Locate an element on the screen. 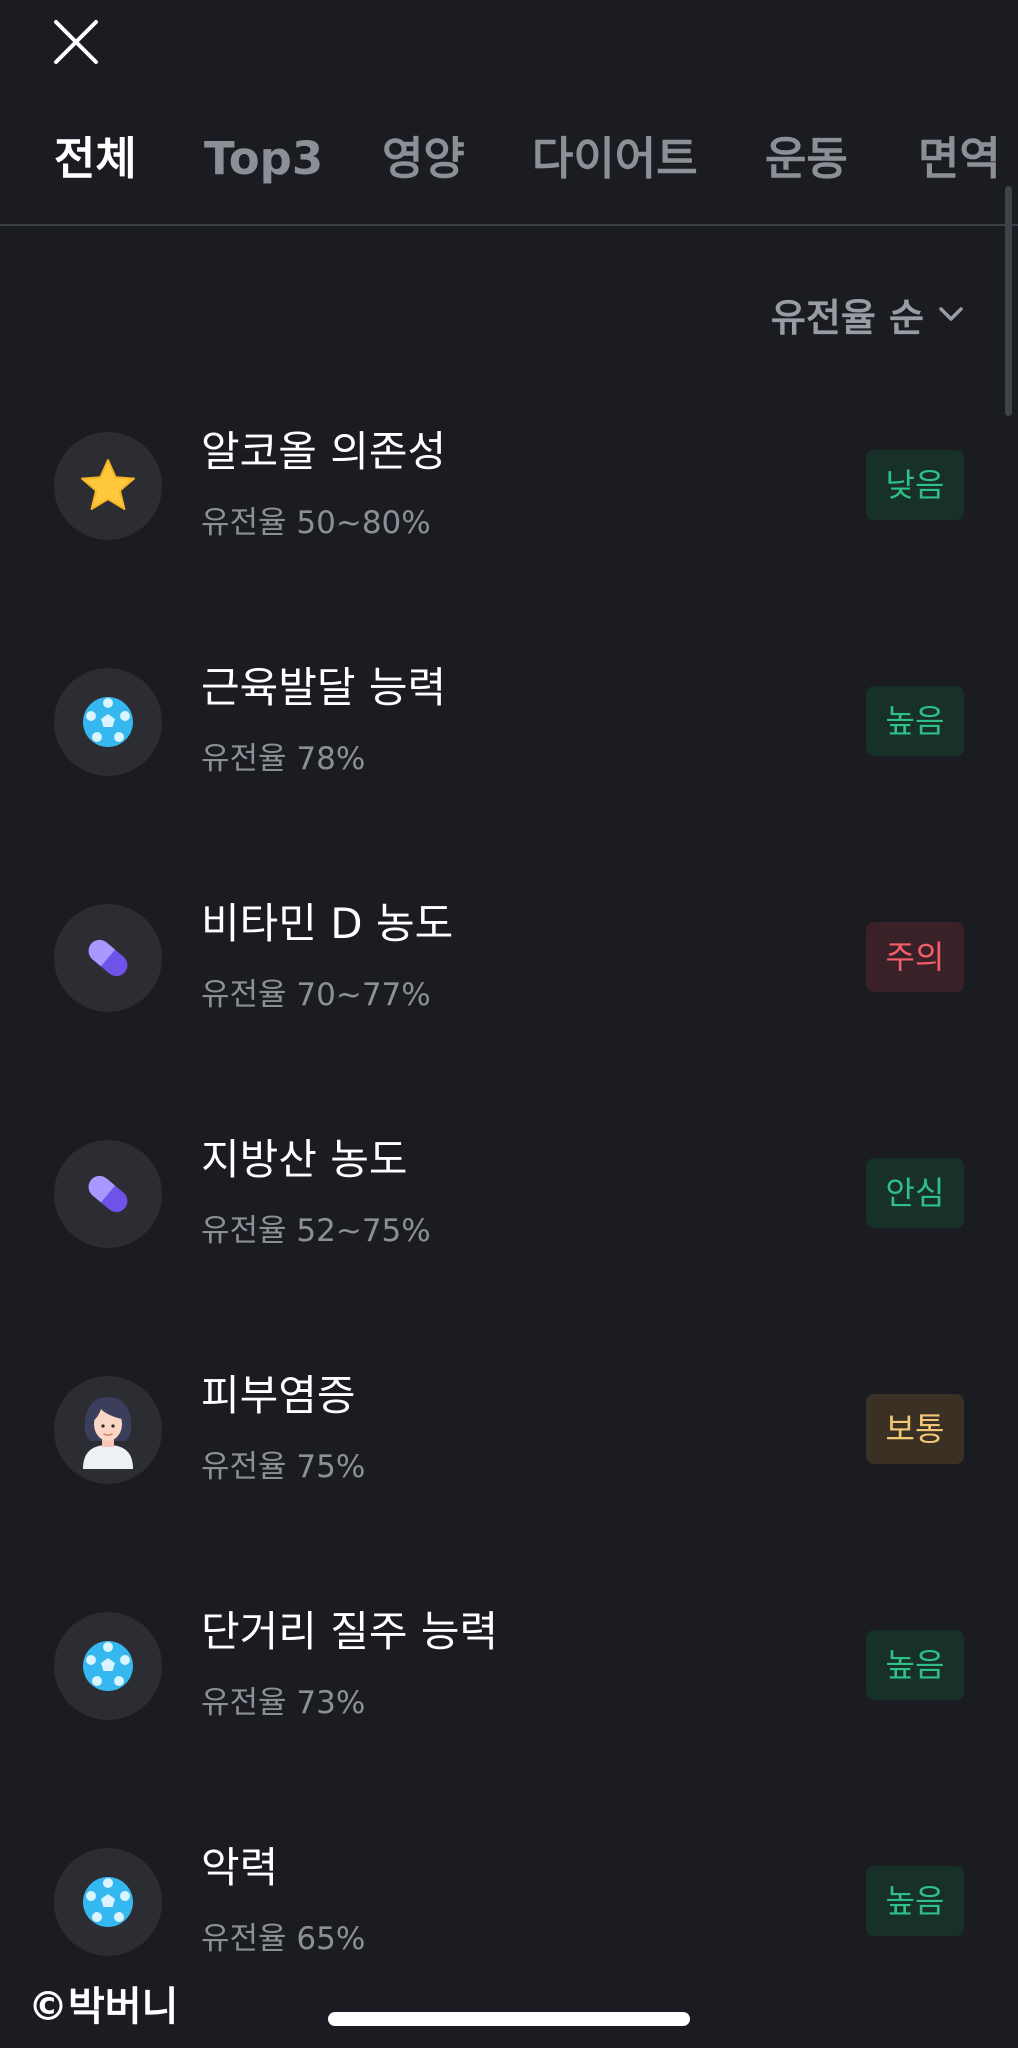 The height and width of the screenshot is (2048, 1018). list-item: 지방산 농도 유전율 52~75% 안심 is located at coordinates (509, 1210).